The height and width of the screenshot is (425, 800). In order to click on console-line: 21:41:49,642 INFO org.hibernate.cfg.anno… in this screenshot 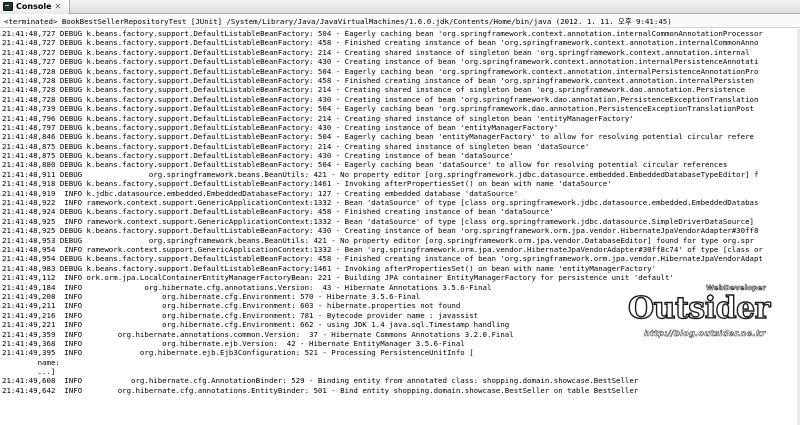, I will do `click(320, 390)`.